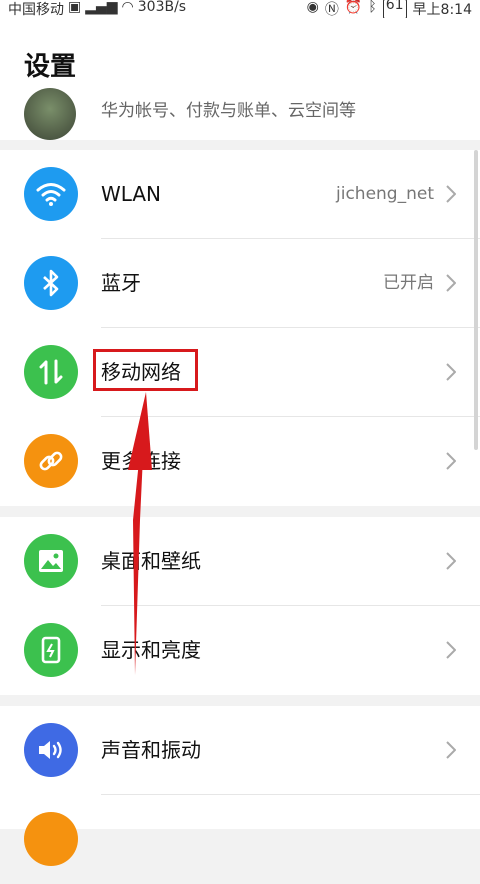  I want to click on nfc-icon: Ⓝ, so click(331, 10).